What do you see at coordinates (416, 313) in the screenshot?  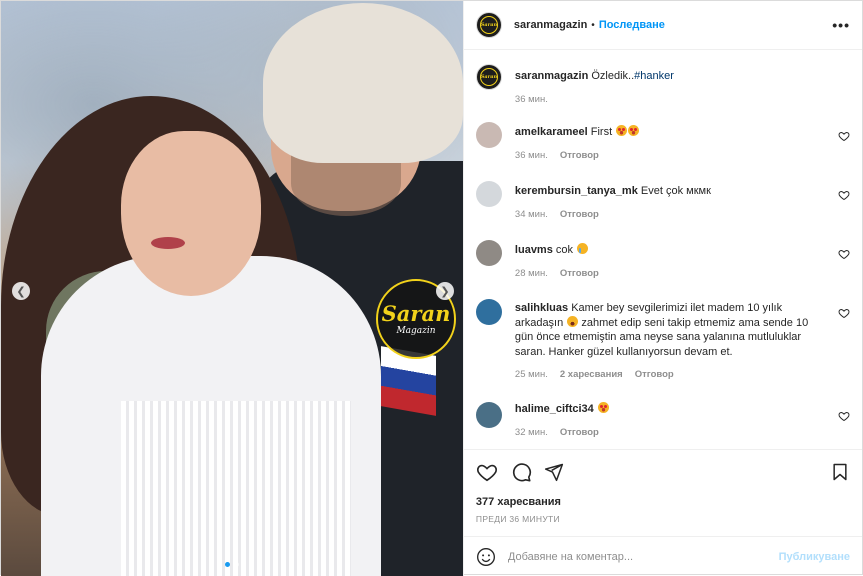 I see `brand-watermark-title: Saran` at bounding box center [416, 313].